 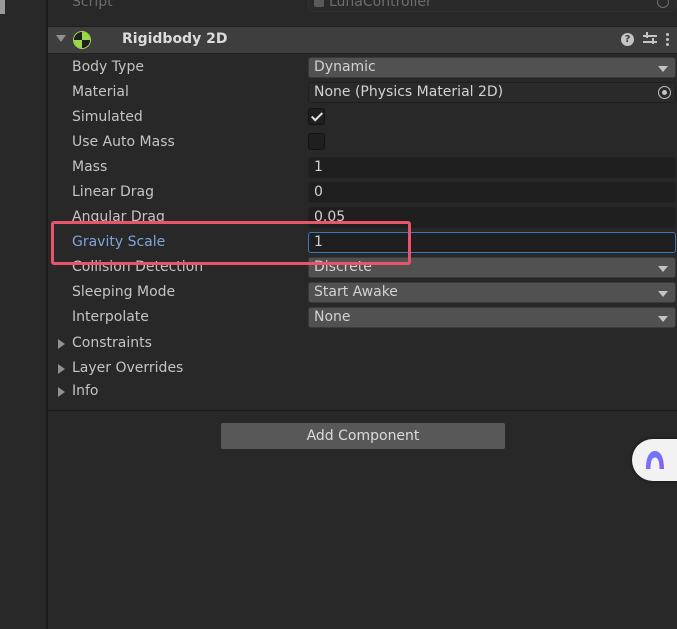 What do you see at coordinates (362, 118) in the screenshot?
I see `simulated-row: Simulated` at bounding box center [362, 118].